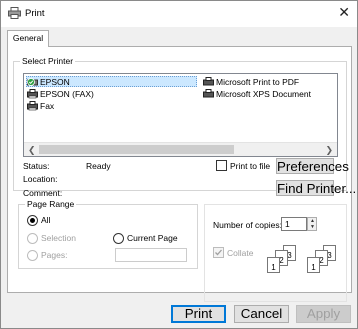 This screenshot has width=358, height=329. I want to click on printer-item-microsoft-xps: Microsoft XPS Document, so click(257, 93).